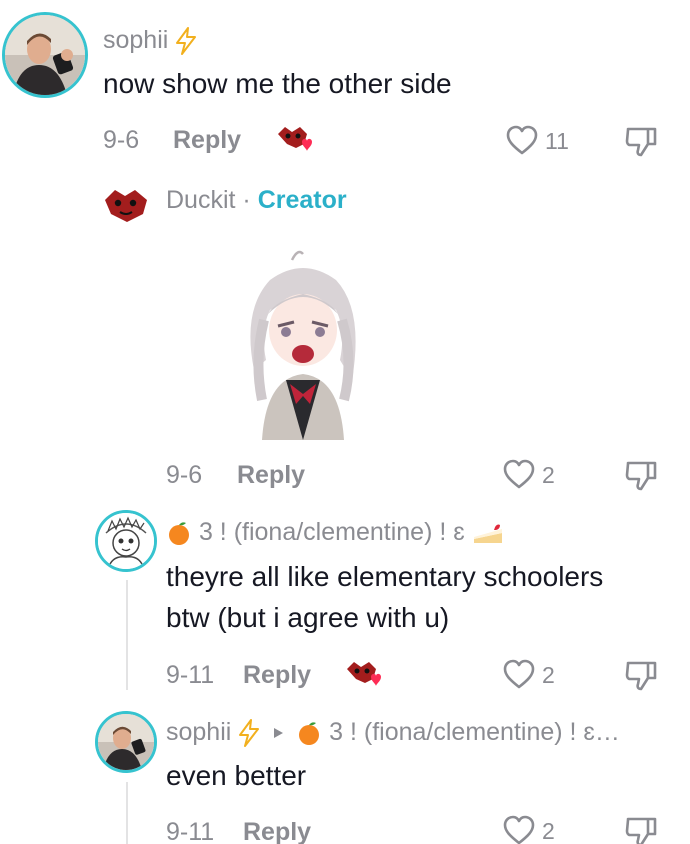 This screenshot has width=690, height=844. Describe the element at coordinates (302, 200) in the screenshot. I see `creator-badge: Creator` at that location.